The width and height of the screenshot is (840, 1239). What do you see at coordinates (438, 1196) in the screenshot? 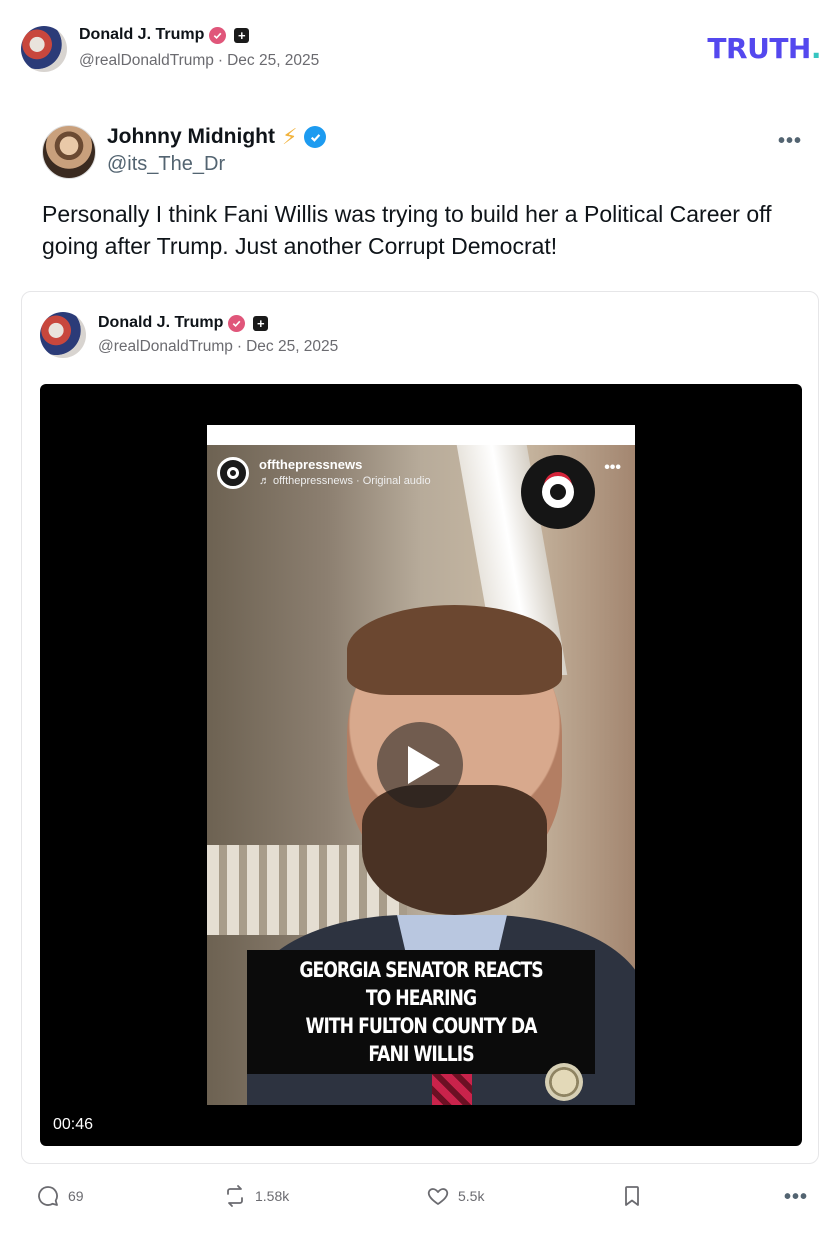
I see `heart-icon` at bounding box center [438, 1196].